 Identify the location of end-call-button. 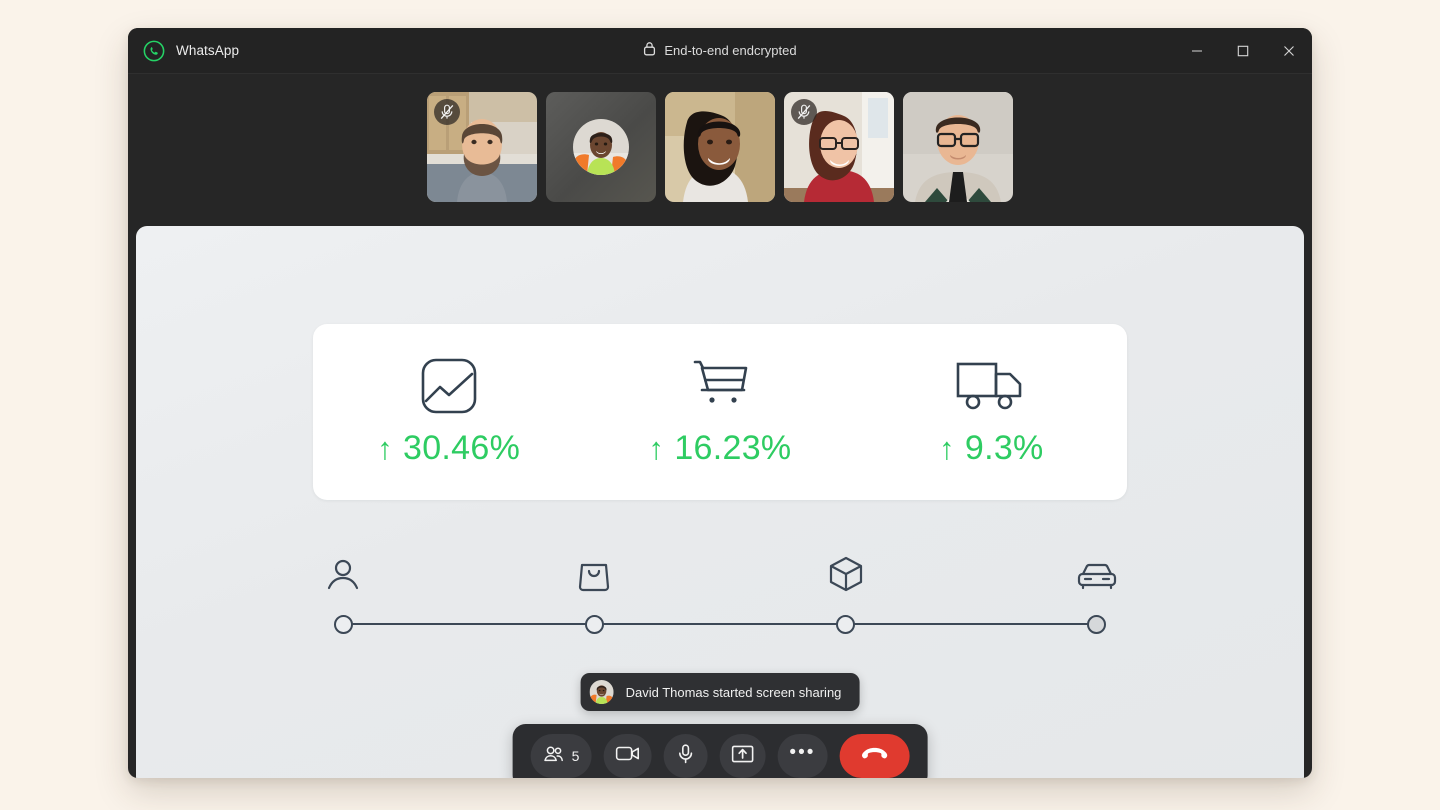
(874, 756).